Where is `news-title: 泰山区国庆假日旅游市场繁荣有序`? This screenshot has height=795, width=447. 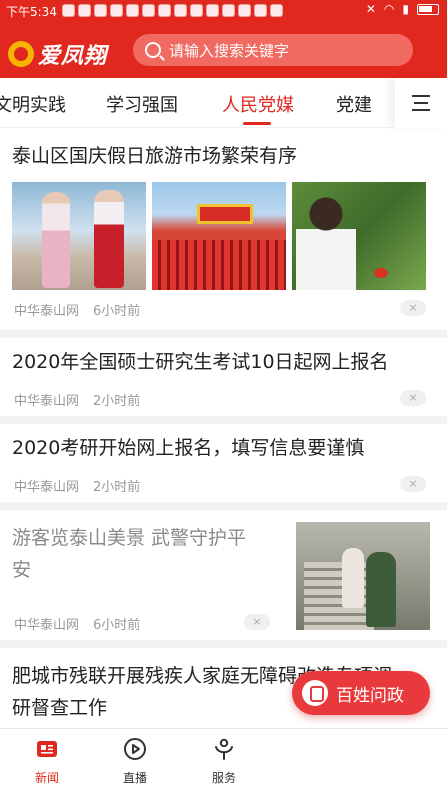
news-title: 泰山区国庆假日旅游市场繁荣有序 is located at coordinates (155, 156).